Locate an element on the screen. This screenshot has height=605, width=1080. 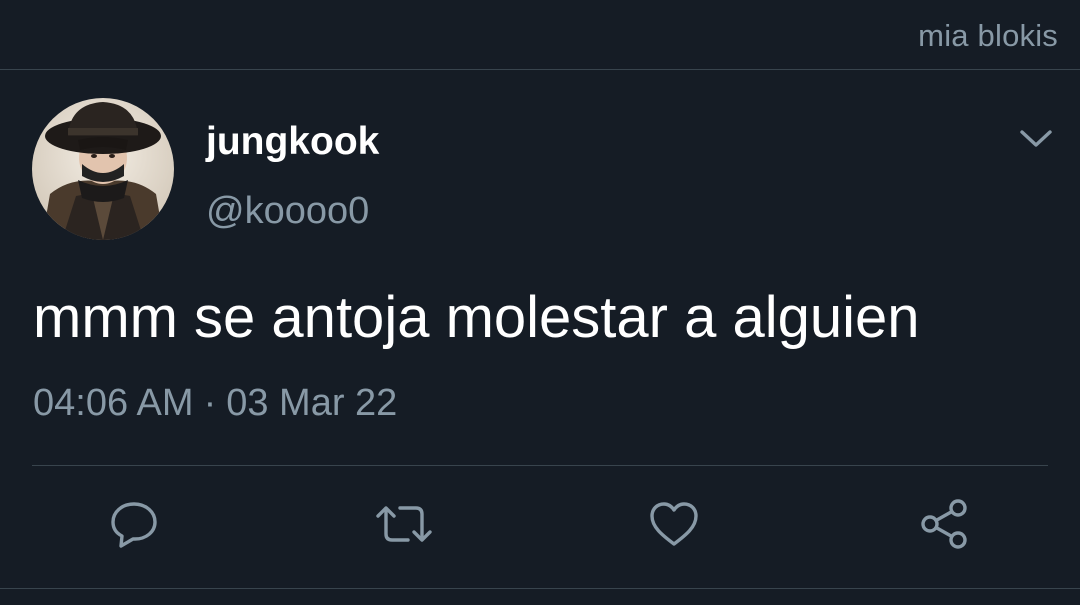
action-bar is located at coordinates (540, 526).